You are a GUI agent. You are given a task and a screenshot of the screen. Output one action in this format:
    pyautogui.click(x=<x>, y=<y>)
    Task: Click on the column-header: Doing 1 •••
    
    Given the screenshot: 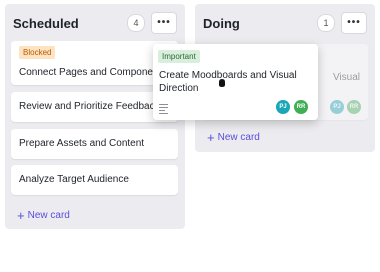 What is the action you would take?
    pyautogui.click(x=285, y=23)
    